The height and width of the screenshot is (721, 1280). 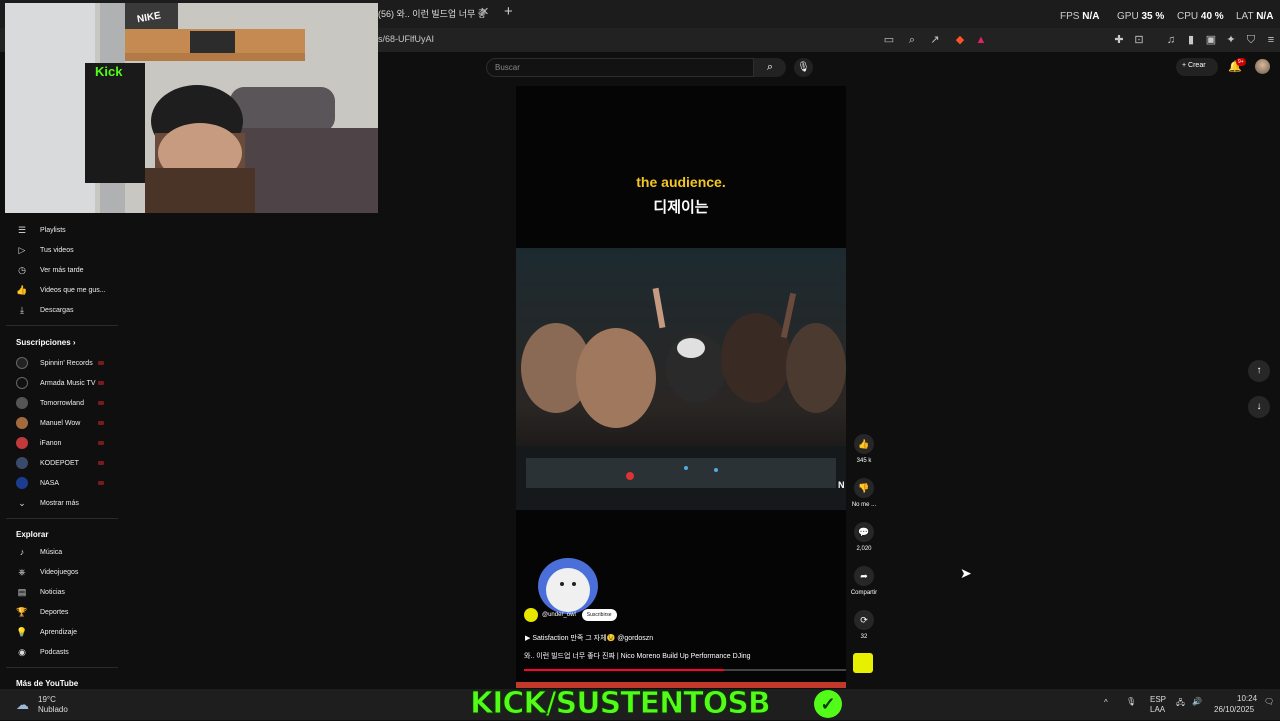 I want to click on extensions-icon: ✚, so click(x=1119, y=40).